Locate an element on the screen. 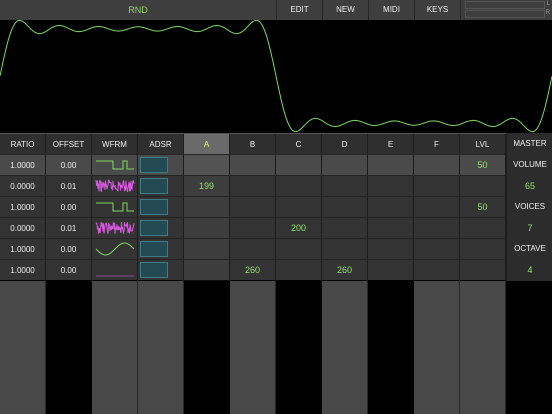  tab-operator-d: D is located at coordinates (345, 144).